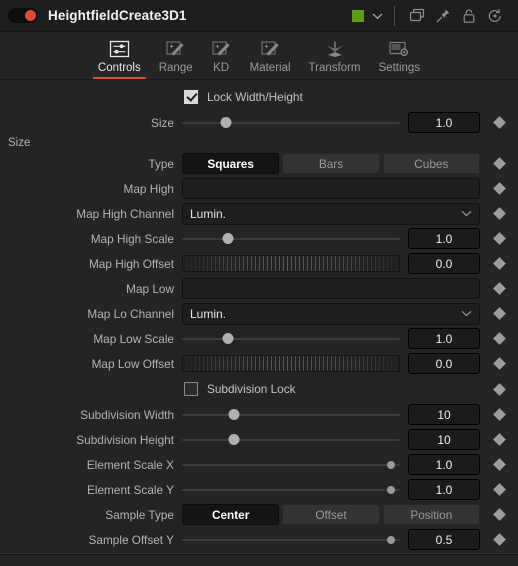 Image resolution: width=518 pixels, height=566 pixels. I want to click on map-high-scale-slider-thumb, so click(228, 238).